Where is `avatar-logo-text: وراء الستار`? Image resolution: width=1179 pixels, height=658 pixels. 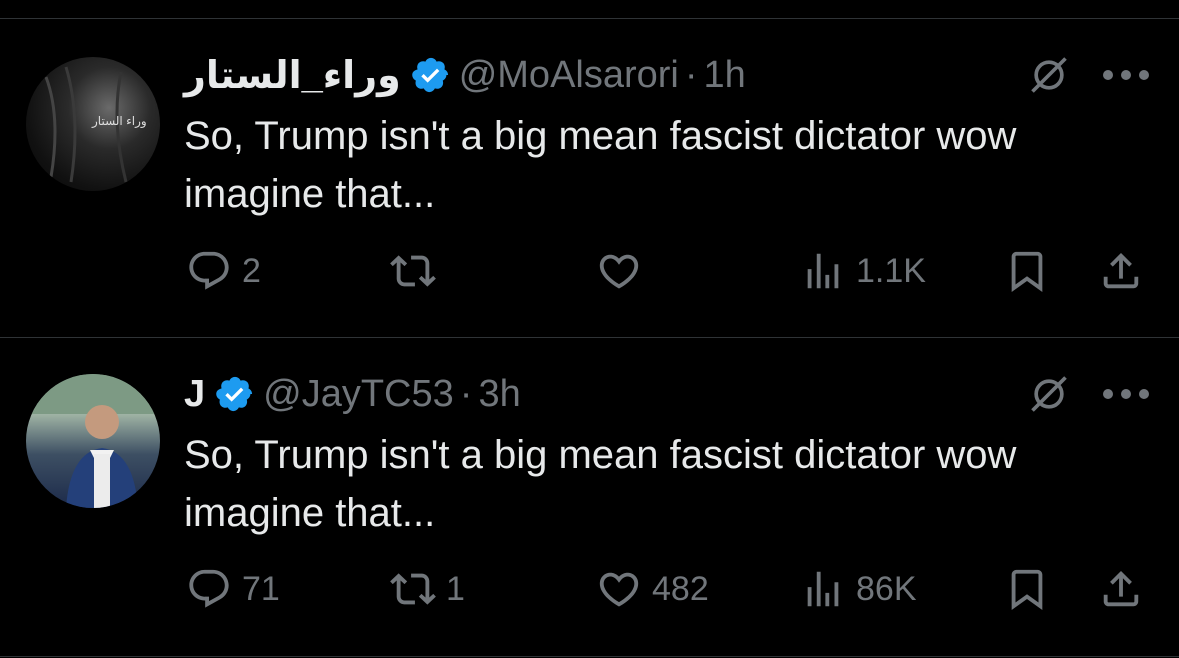 avatar-logo-text: وراء الستار is located at coordinates (119, 121).